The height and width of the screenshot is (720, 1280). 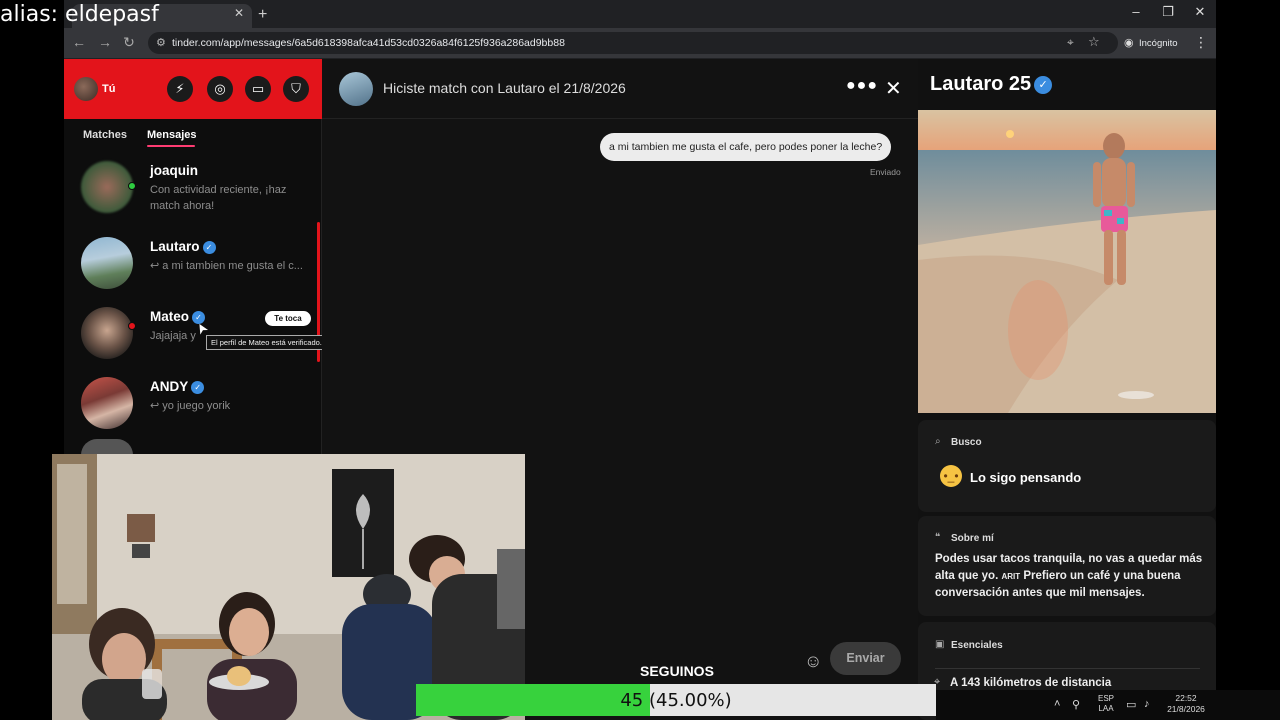 I want to click on back-icon: ←, so click(x=79, y=42).